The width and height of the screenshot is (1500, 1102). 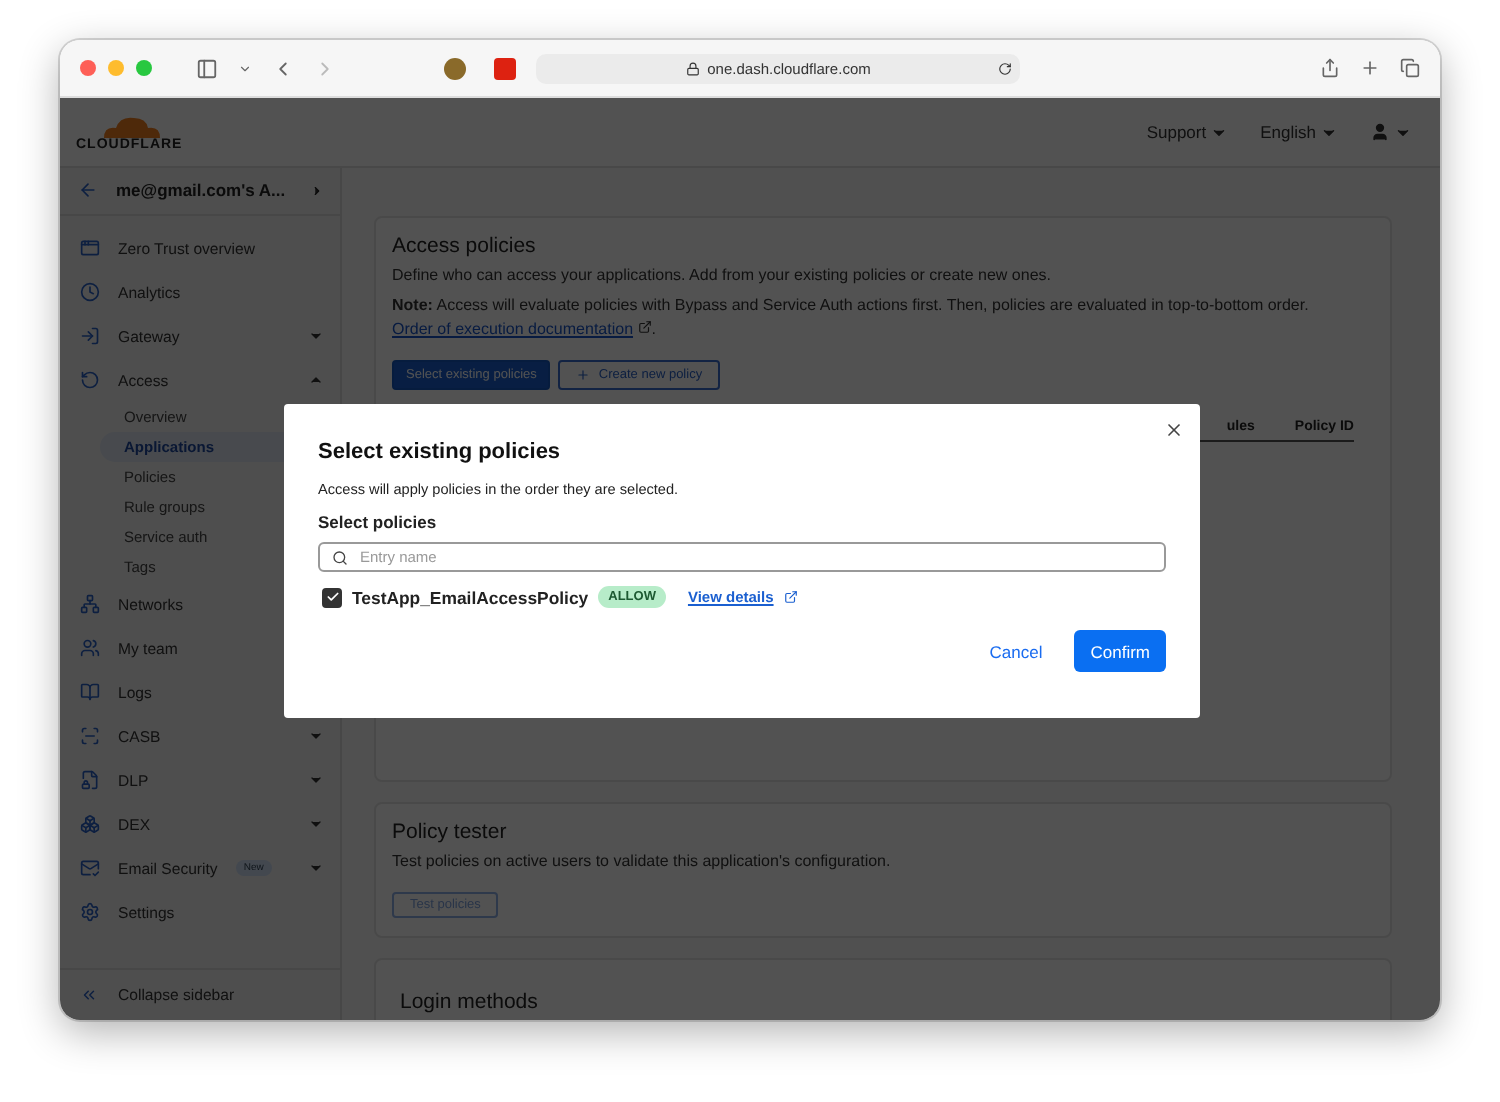 I want to click on section-title: Login methods, so click(x=470, y=1002).